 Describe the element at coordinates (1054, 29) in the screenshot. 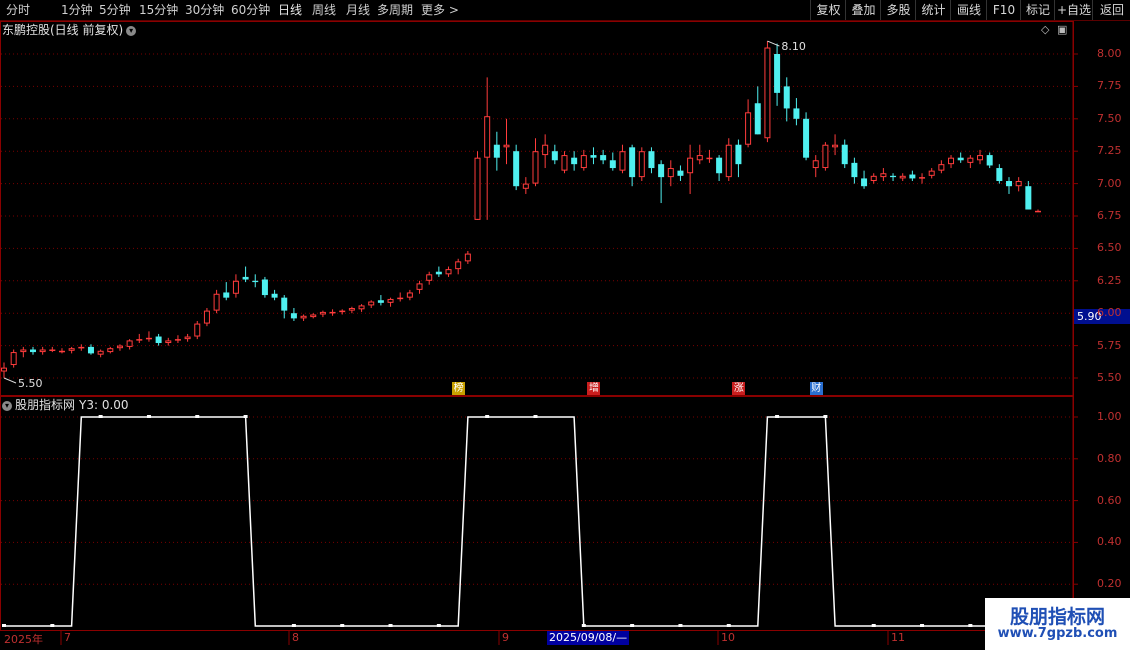

I see `panel-icons: ◇ ▣` at that location.